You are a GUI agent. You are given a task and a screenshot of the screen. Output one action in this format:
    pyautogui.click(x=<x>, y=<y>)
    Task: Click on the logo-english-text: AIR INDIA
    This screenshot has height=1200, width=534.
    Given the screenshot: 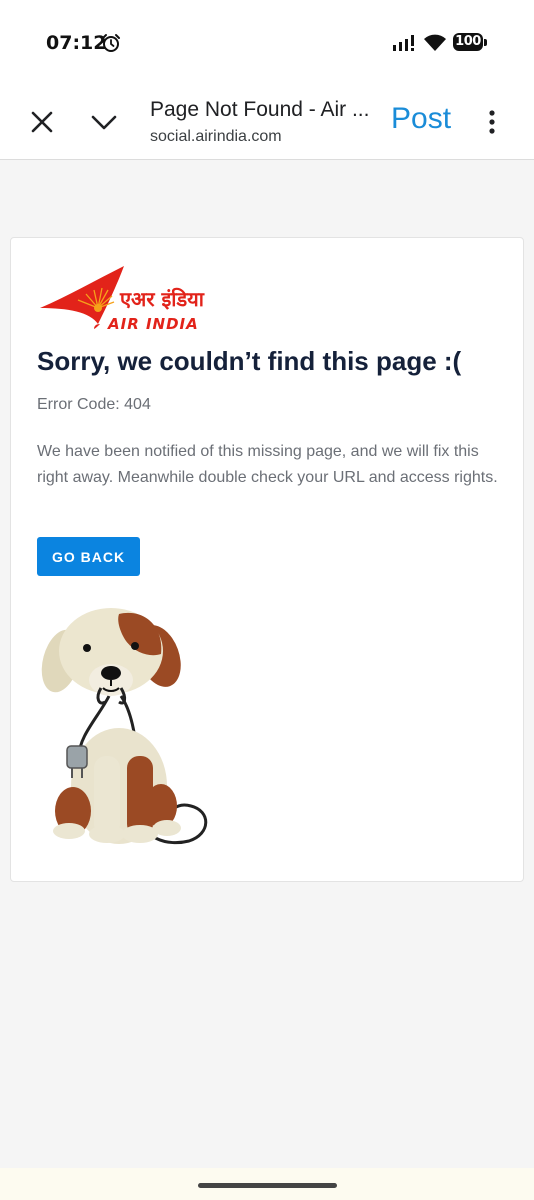 What is the action you would take?
    pyautogui.click(x=153, y=322)
    